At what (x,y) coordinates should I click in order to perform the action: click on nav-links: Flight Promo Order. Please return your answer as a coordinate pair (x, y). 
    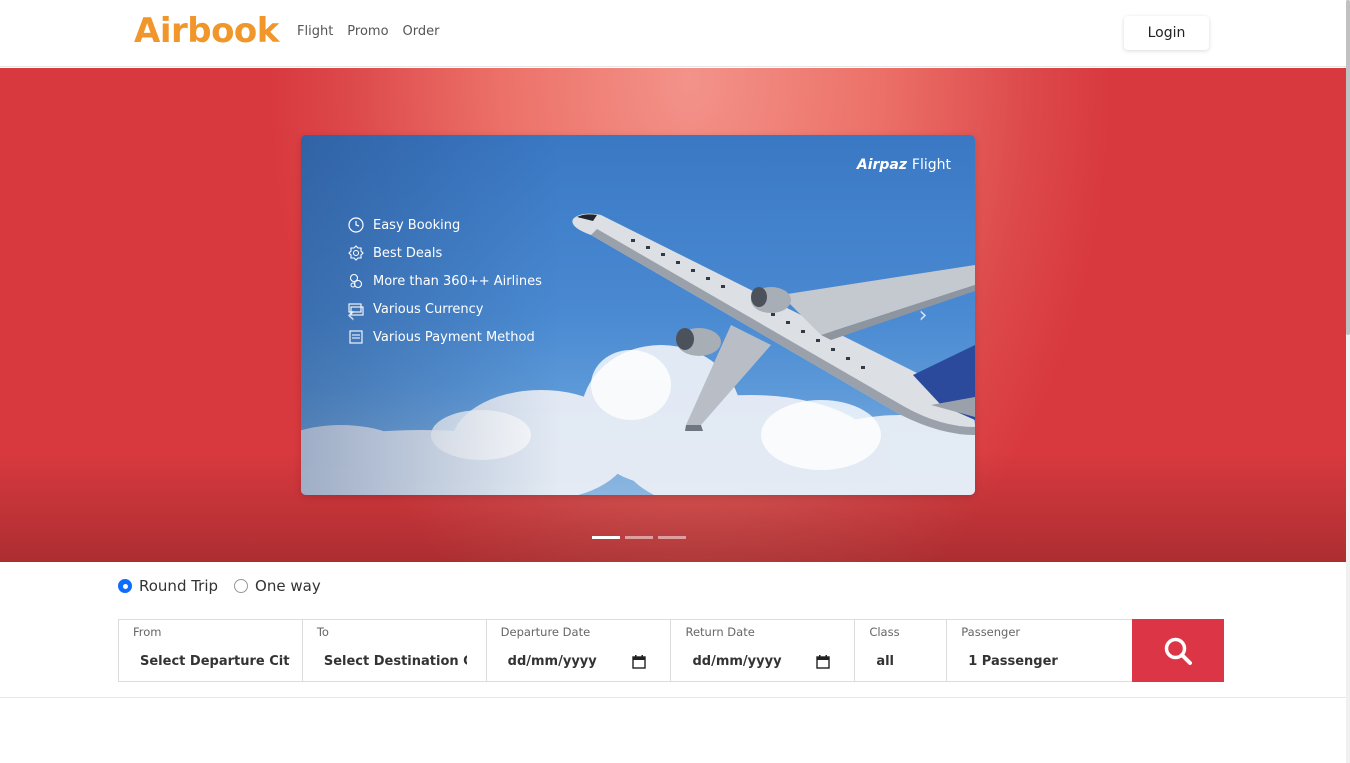
    Looking at the image, I should click on (368, 31).